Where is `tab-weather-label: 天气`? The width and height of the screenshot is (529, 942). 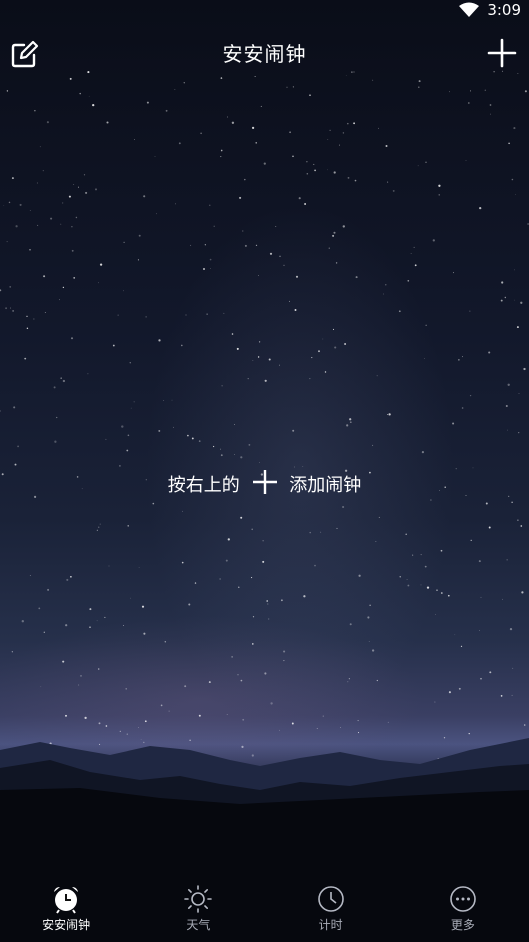
tab-weather-label: 天气 is located at coordinates (198, 925).